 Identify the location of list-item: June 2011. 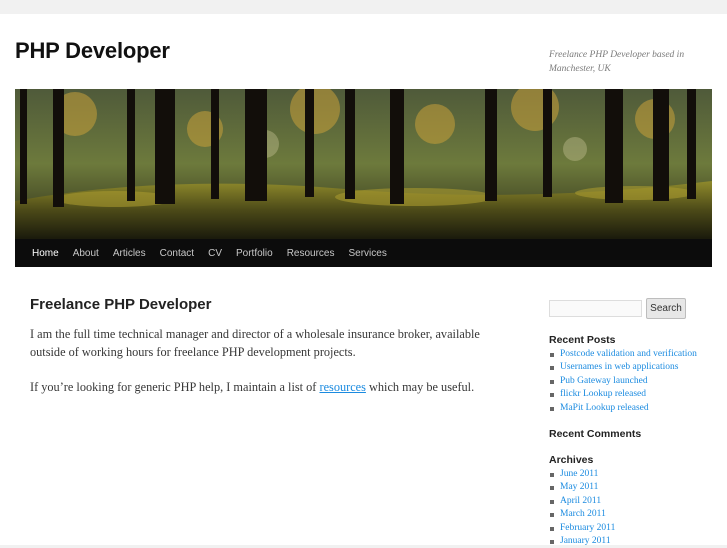
(582, 474).